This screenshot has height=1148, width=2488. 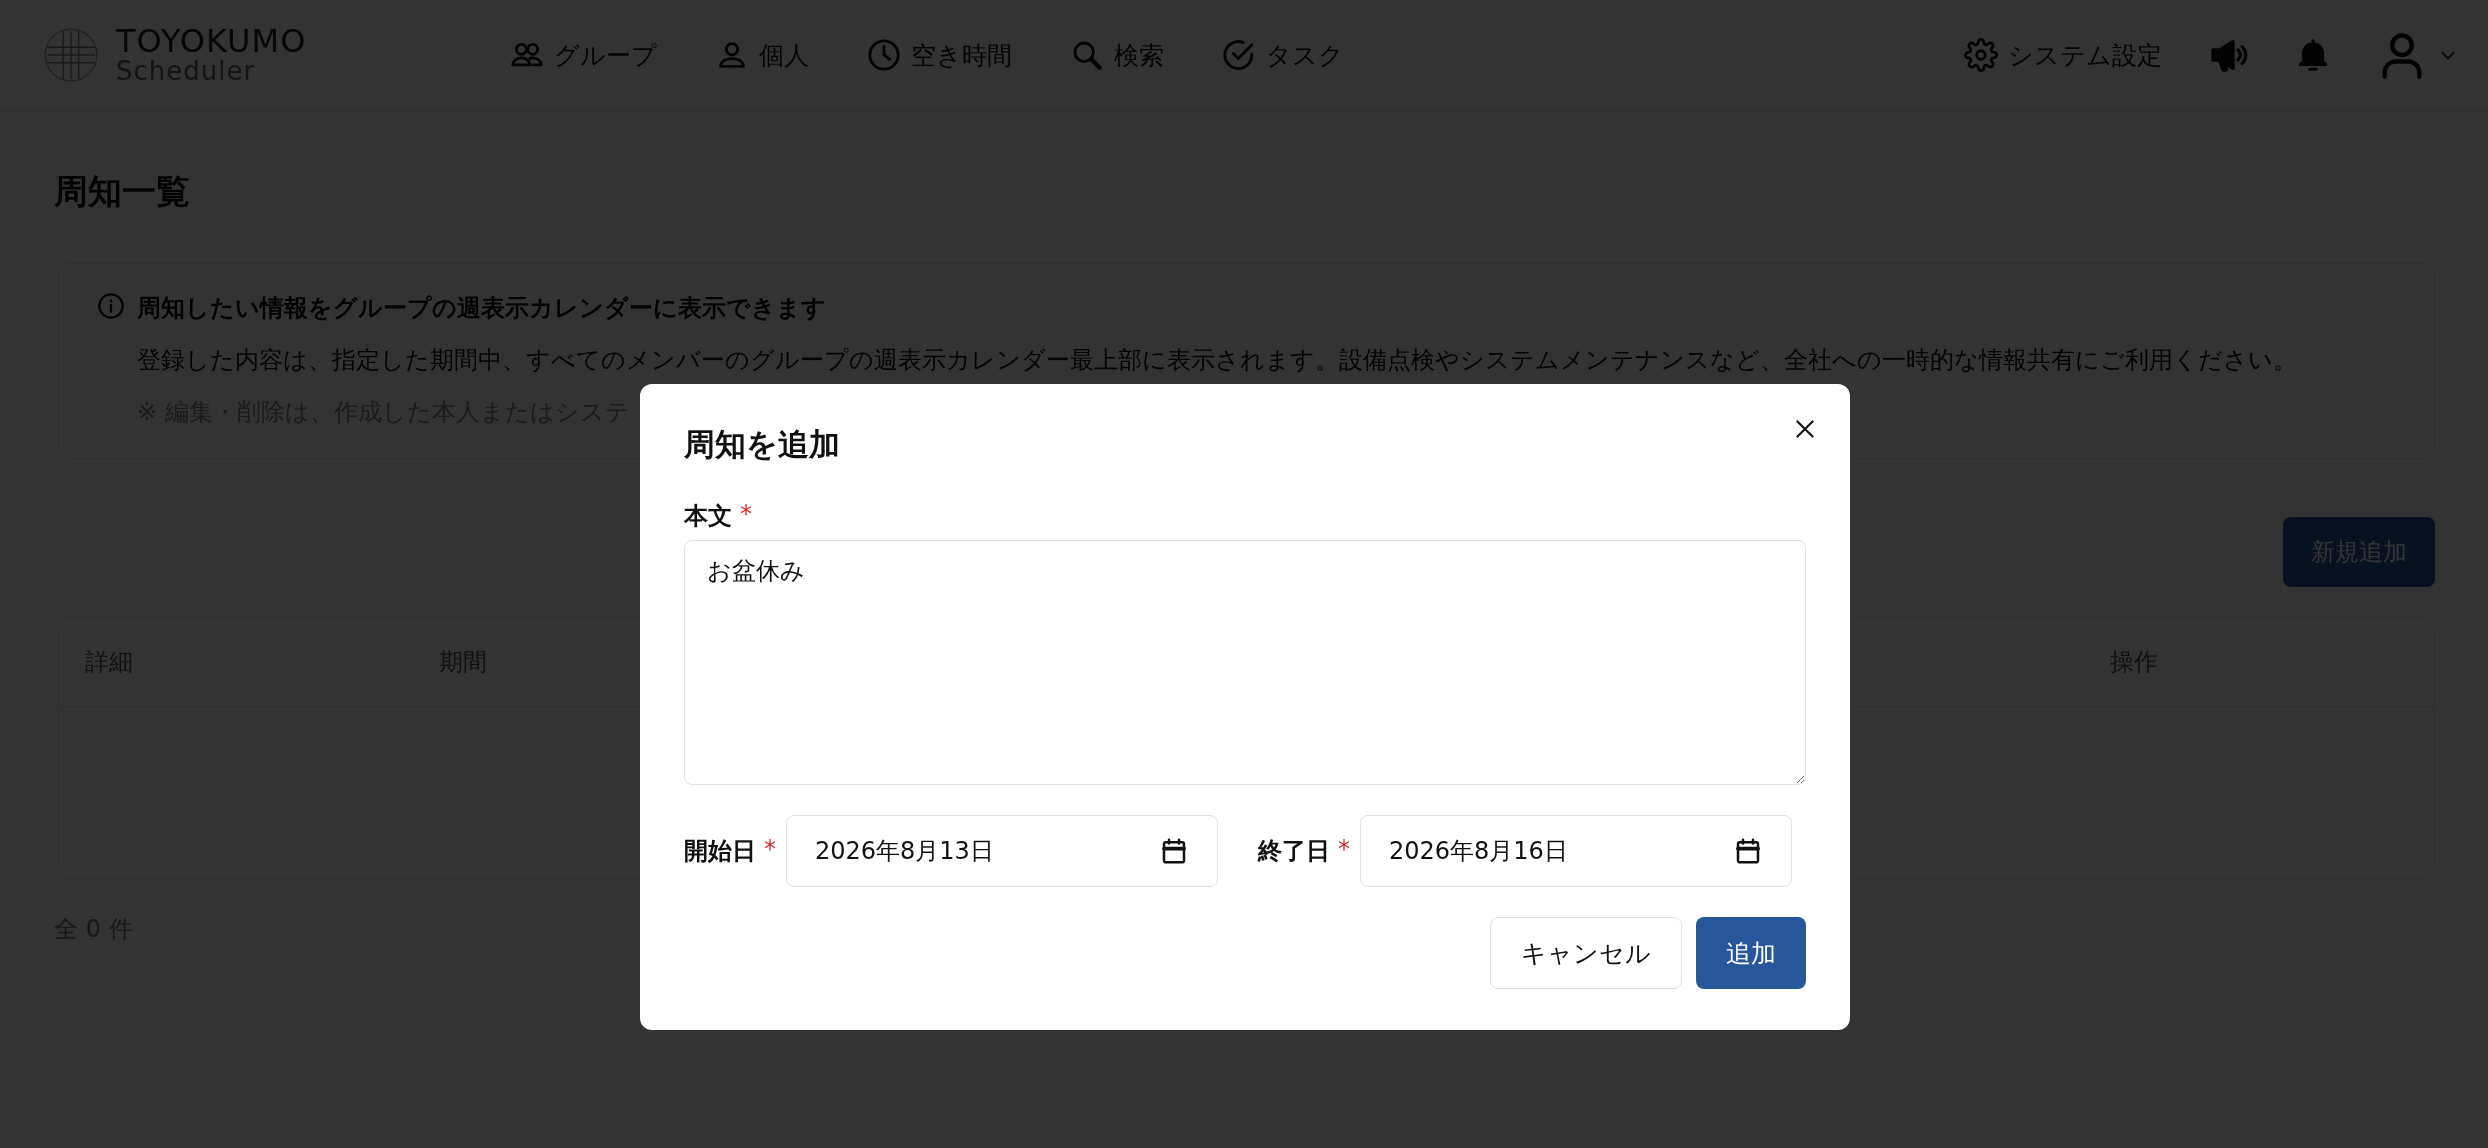 I want to click on date-field: 2026年8月13日, so click(x=1002, y=851).